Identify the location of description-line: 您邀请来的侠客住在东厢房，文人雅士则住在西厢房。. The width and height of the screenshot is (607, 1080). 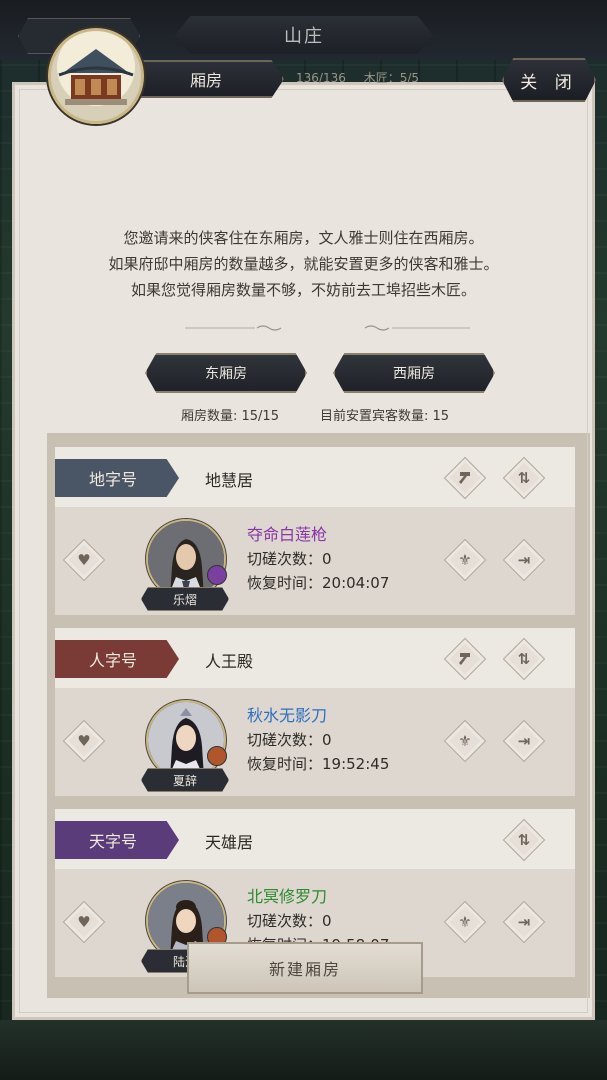
(303, 238).